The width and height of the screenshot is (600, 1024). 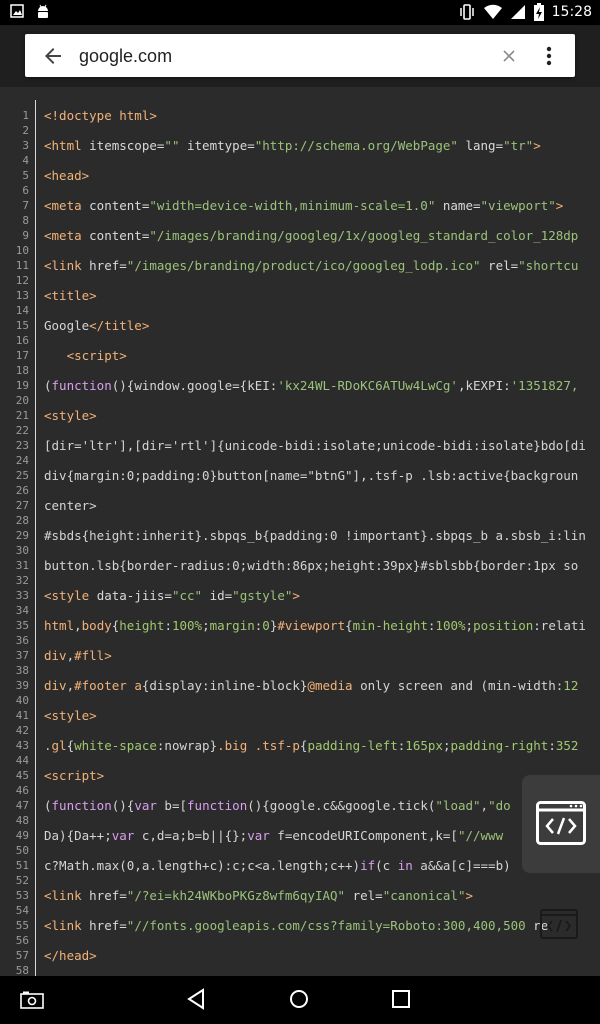 What do you see at coordinates (22, 865) in the screenshot?
I see `line-number: 51` at bounding box center [22, 865].